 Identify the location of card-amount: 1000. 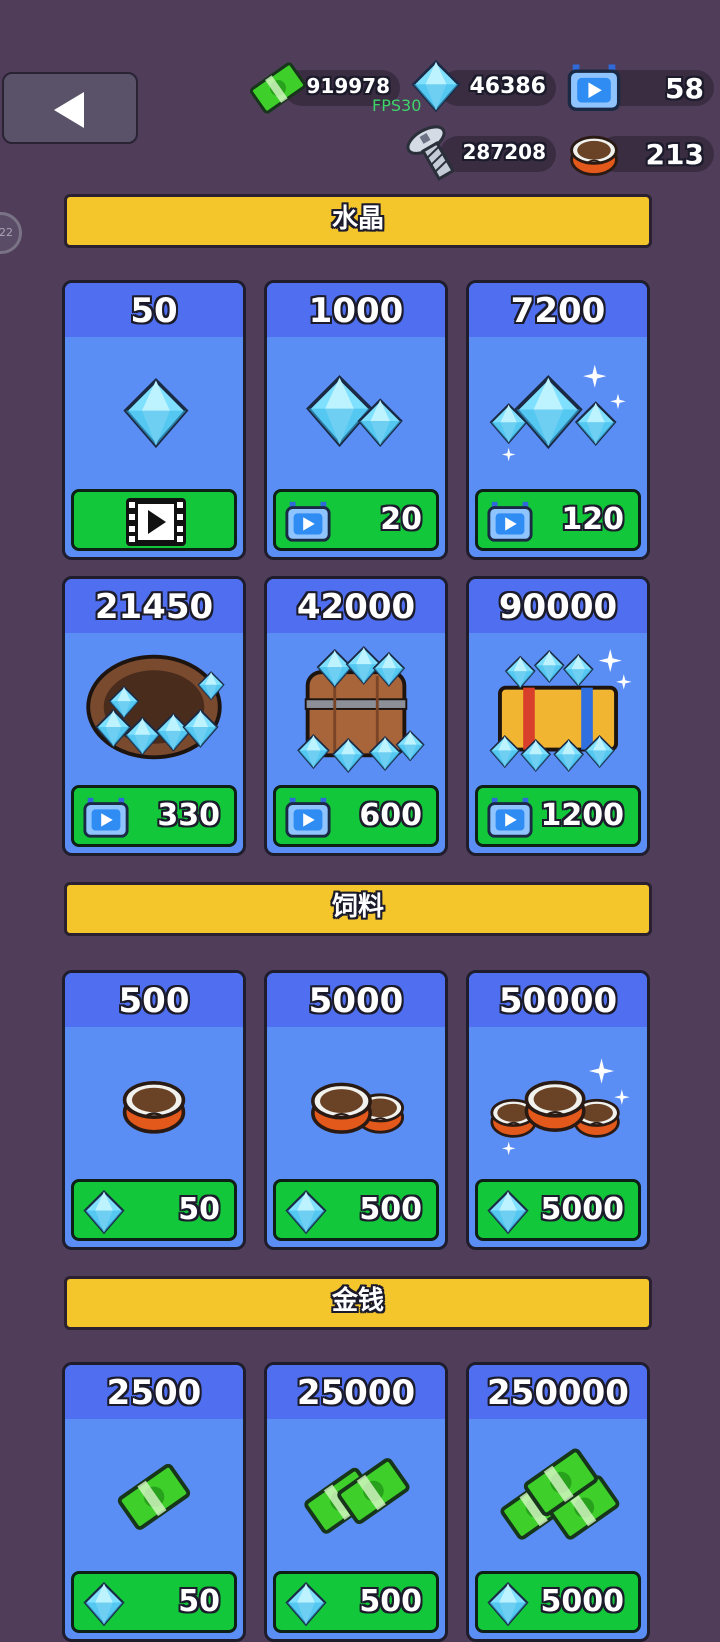
(356, 310).